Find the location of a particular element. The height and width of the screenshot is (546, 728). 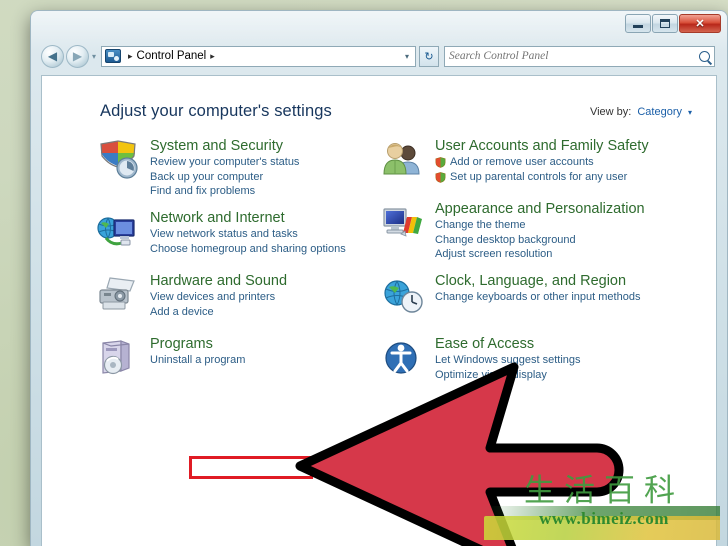

category-task-link: Choose homegroup and sharing options is located at coordinates (263, 249).